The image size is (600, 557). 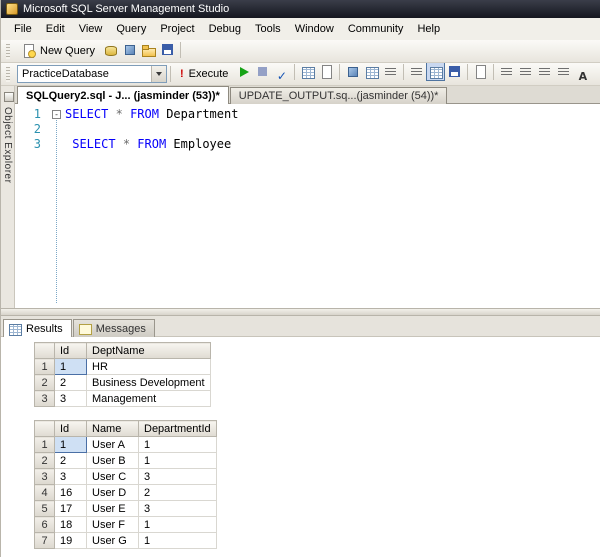 What do you see at coordinates (332, 129) in the screenshot?
I see `code-line` at bounding box center [332, 129].